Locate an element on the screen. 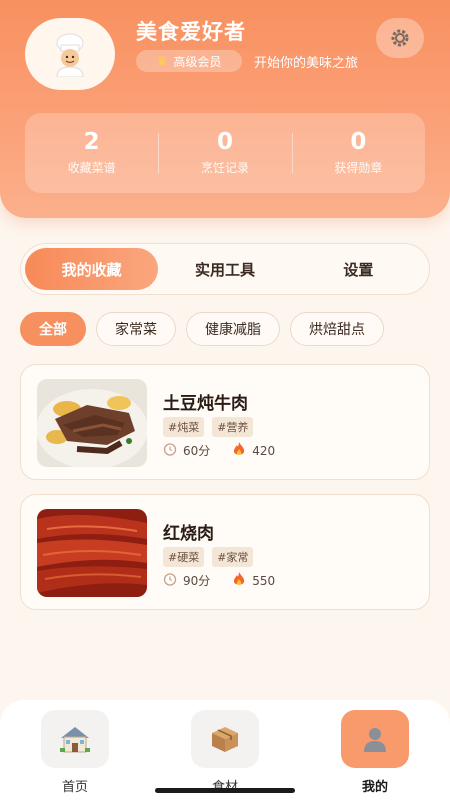  chip-all: 全部 is located at coordinates (53, 329).